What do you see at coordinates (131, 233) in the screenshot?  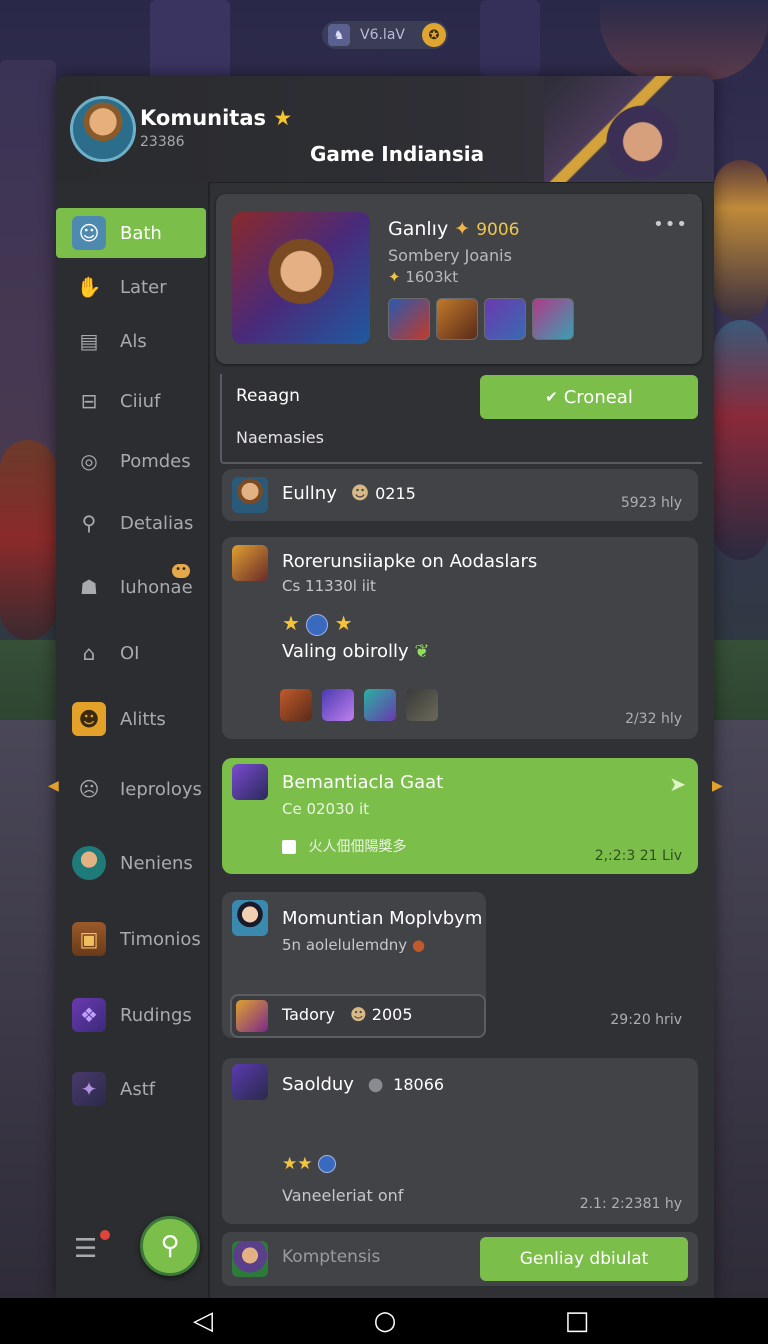 I see `sidebar-item-bath: ☺ Bath` at bounding box center [131, 233].